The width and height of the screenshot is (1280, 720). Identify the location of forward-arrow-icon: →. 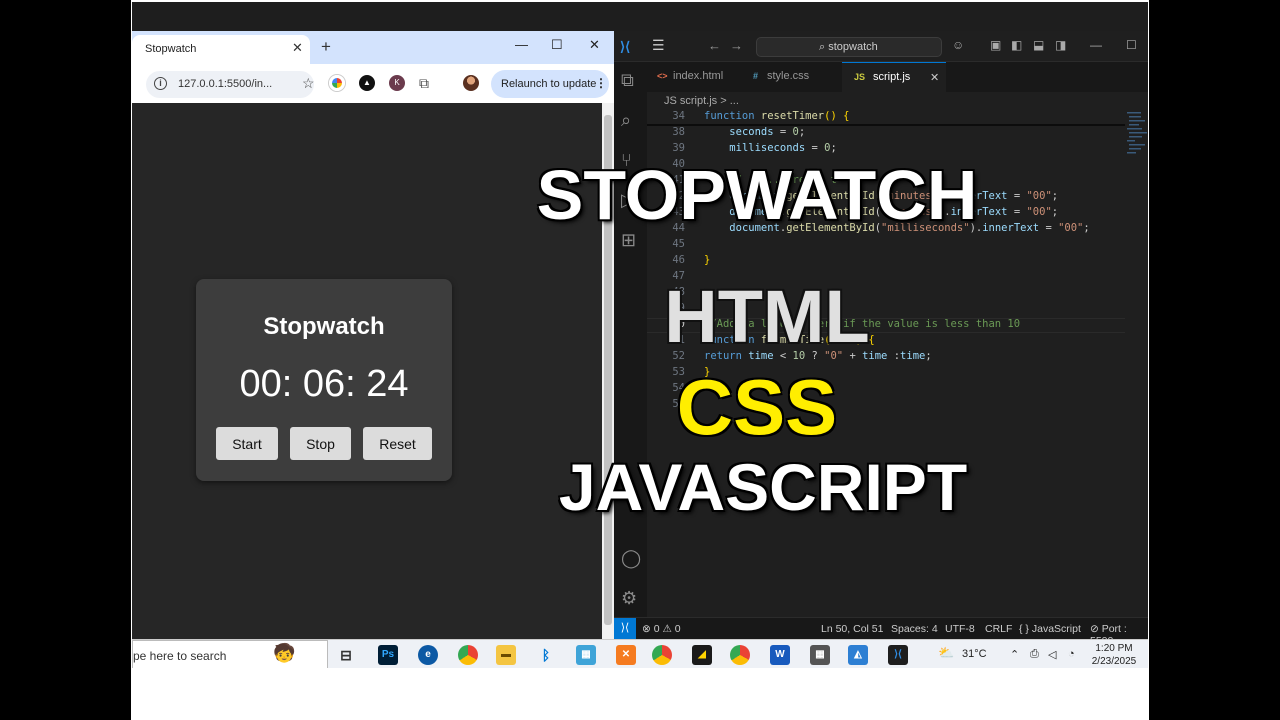
(736, 45).